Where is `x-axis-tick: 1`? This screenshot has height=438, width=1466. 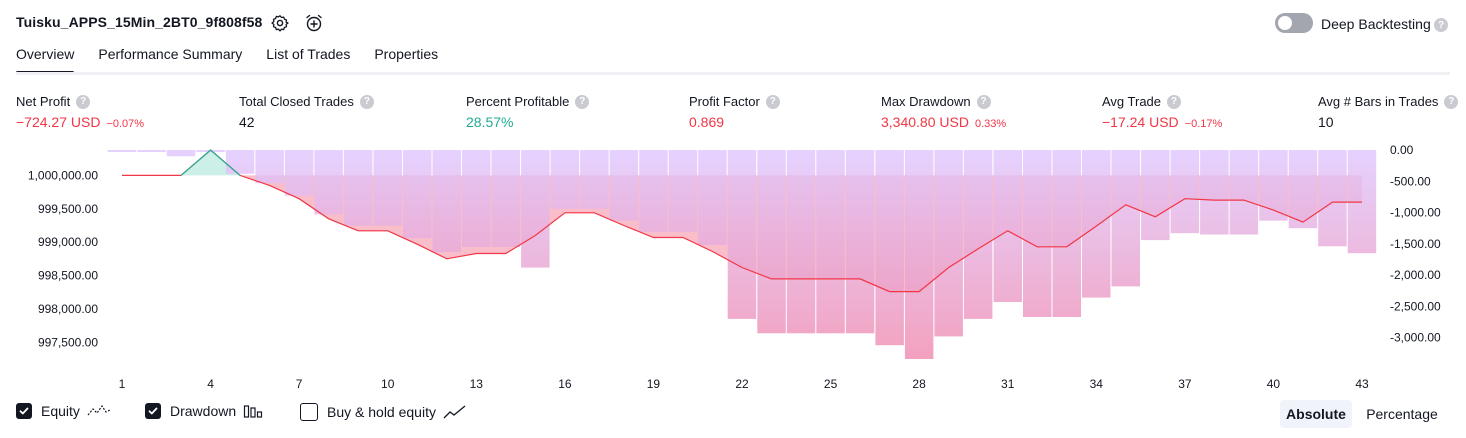
x-axis-tick: 1 is located at coordinates (122, 384).